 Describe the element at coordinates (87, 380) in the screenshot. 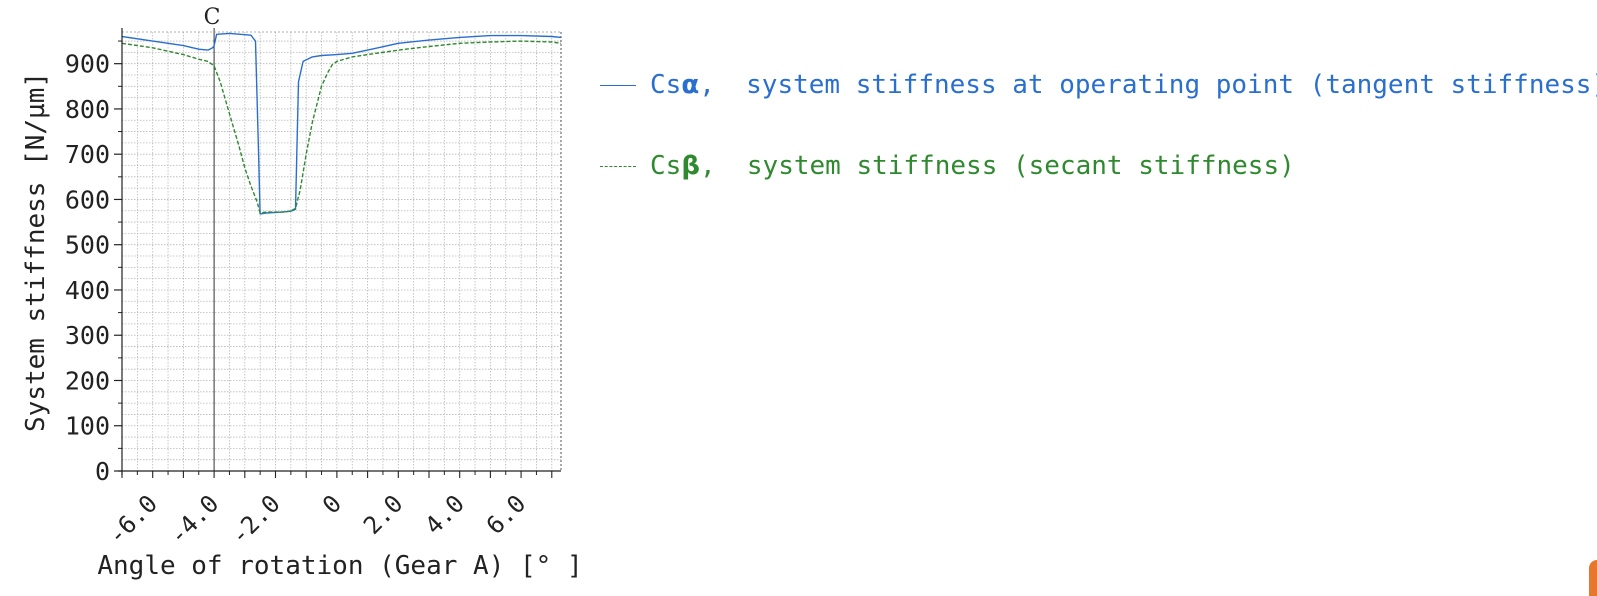

I see `y-tick-label: 200` at that location.